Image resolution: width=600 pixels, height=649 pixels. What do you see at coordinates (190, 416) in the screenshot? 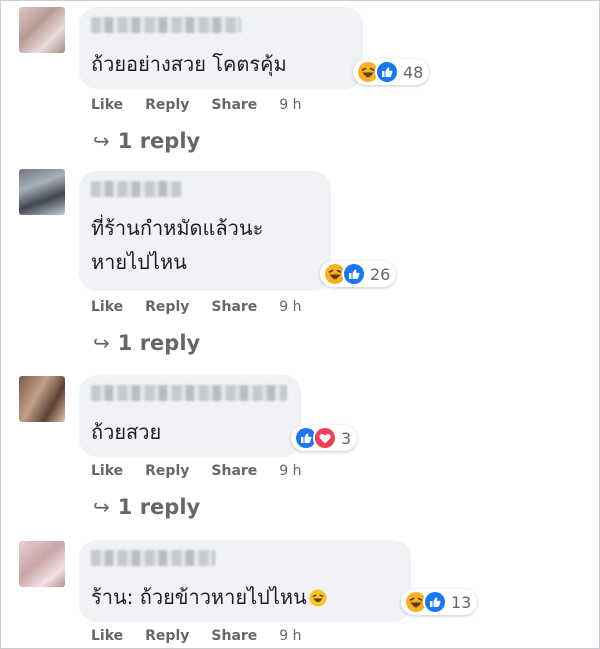
I see `comment-bubble: ถ้วยสวย` at bounding box center [190, 416].